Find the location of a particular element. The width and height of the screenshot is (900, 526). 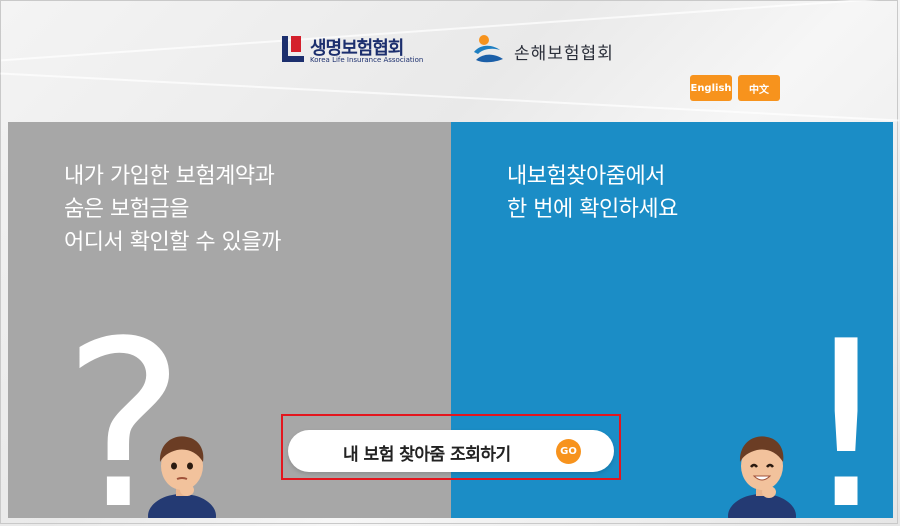

go-arrow-badge: GO is located at coordinates (568, 451).